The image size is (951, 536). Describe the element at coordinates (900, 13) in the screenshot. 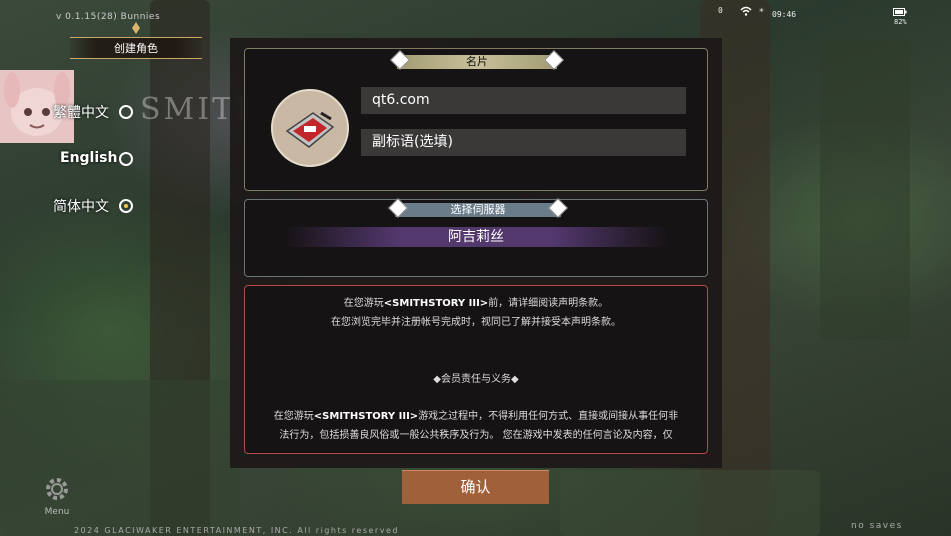

I see `battery-icon` at that location.